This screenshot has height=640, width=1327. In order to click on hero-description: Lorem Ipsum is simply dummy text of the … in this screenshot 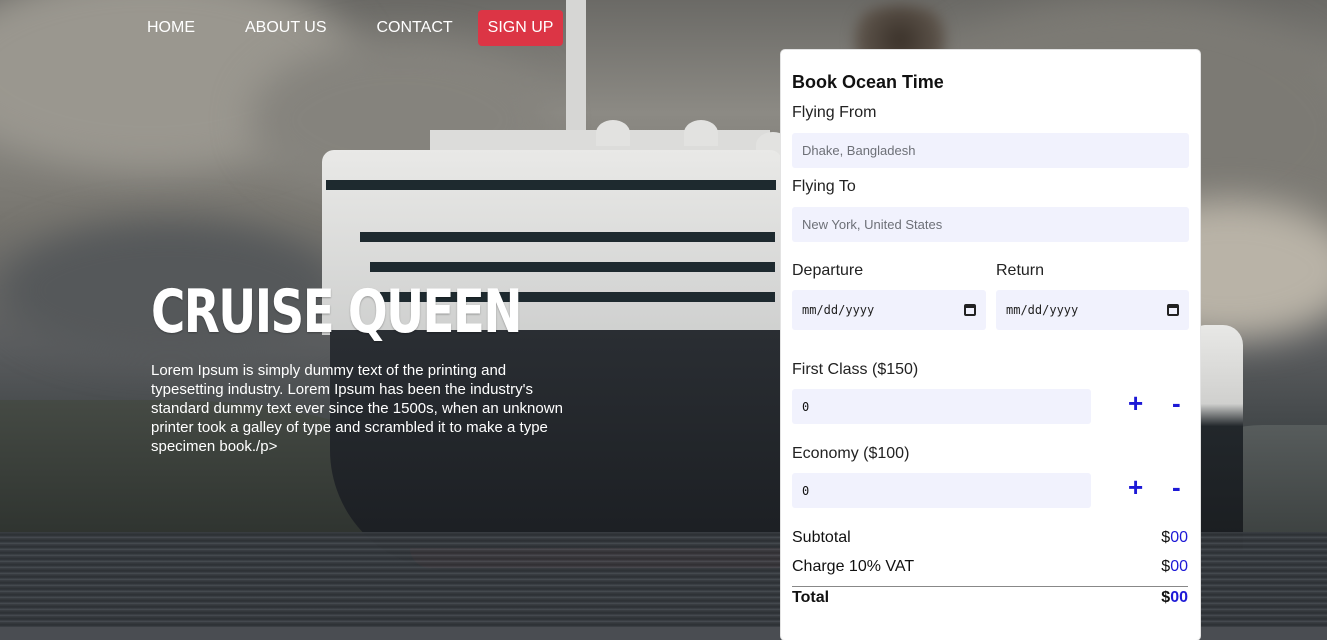, I will do `click(357, 408)`.